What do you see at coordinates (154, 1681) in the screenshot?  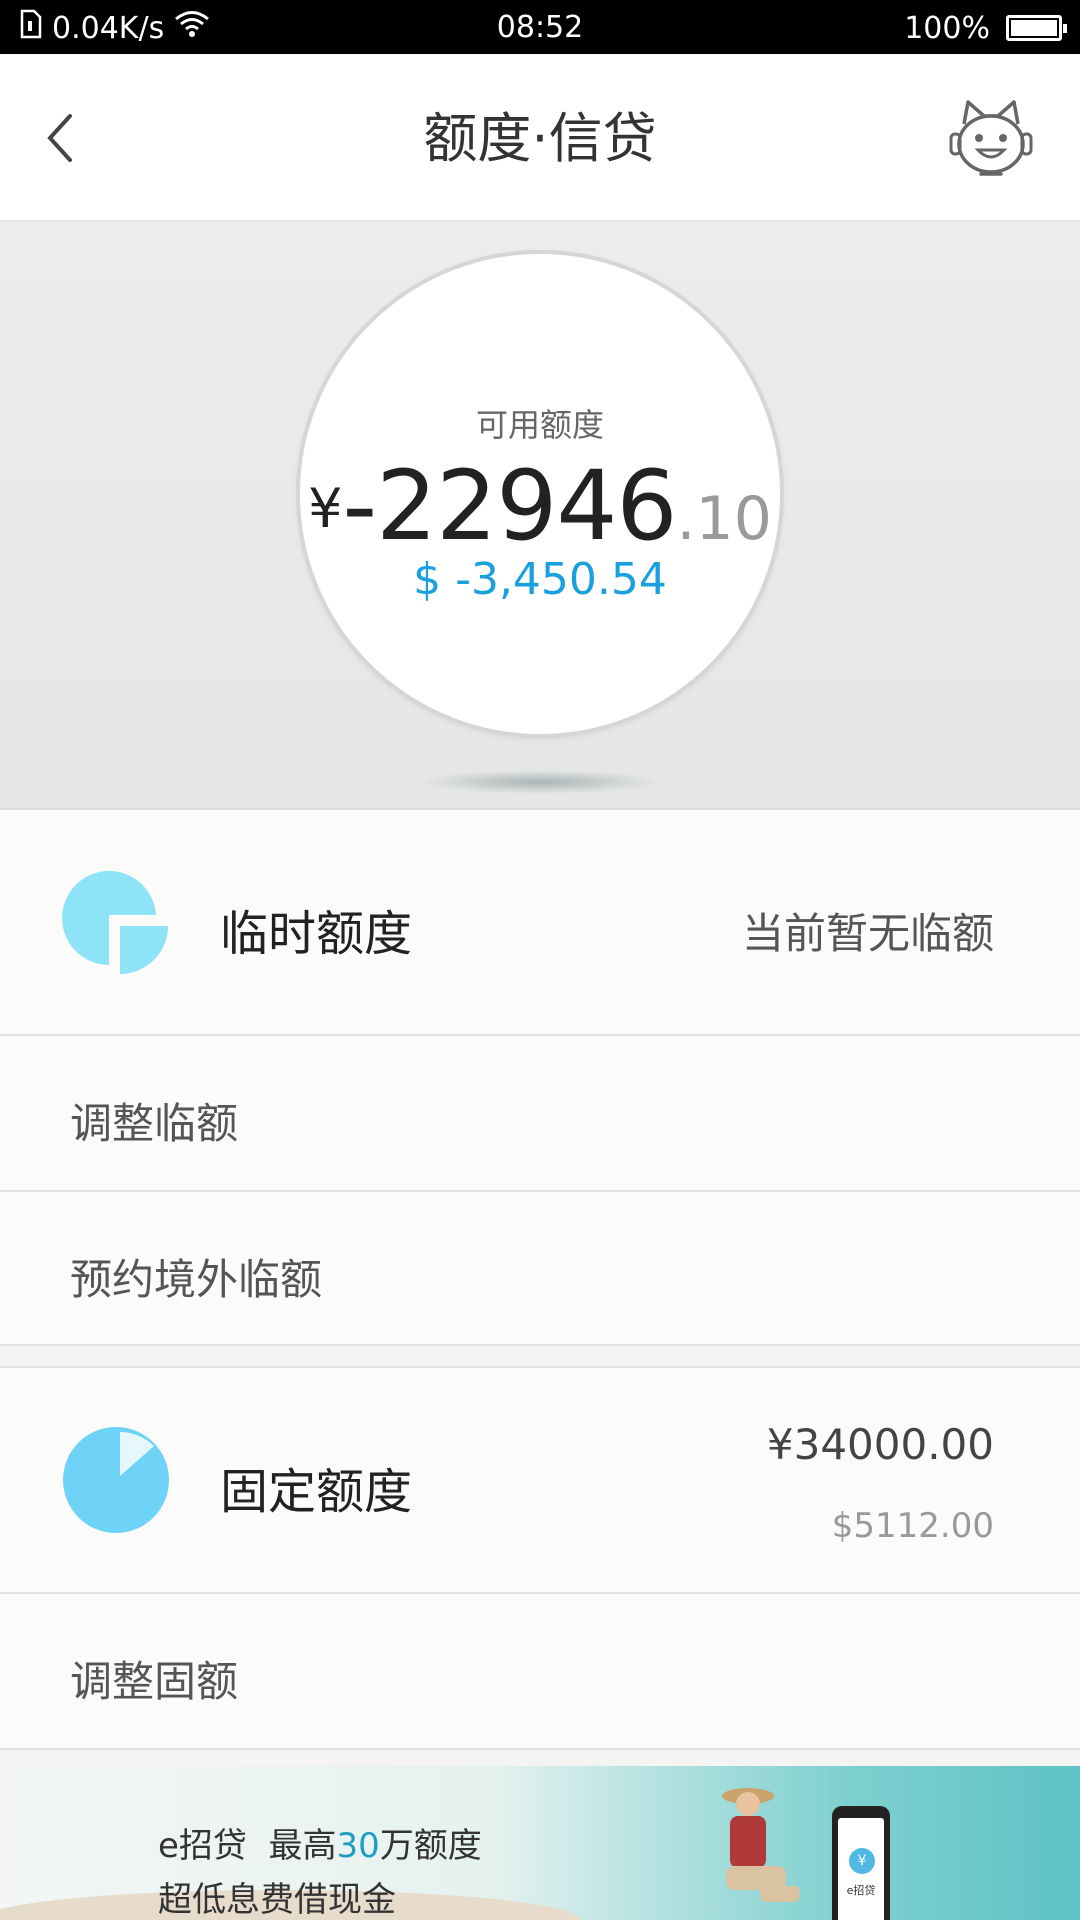 I see `adjust-fixed-limit-label: 调整固额` at bounding box center [154, 1681].